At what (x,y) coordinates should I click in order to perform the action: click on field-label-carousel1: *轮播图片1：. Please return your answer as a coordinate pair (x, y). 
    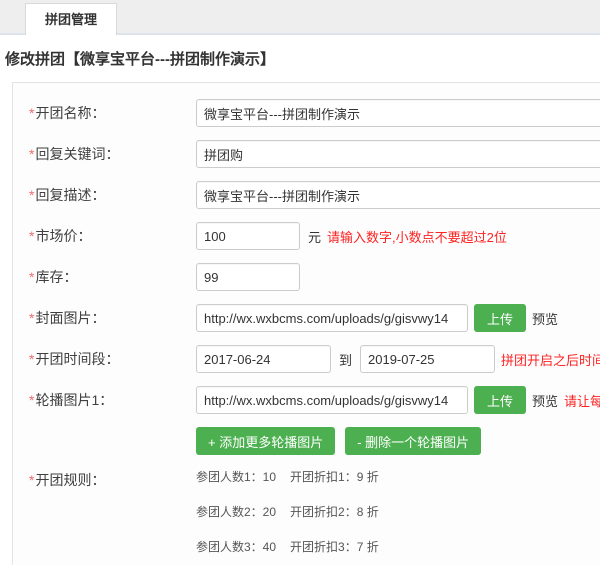
    Looking at the image, I should click on (112, 400).